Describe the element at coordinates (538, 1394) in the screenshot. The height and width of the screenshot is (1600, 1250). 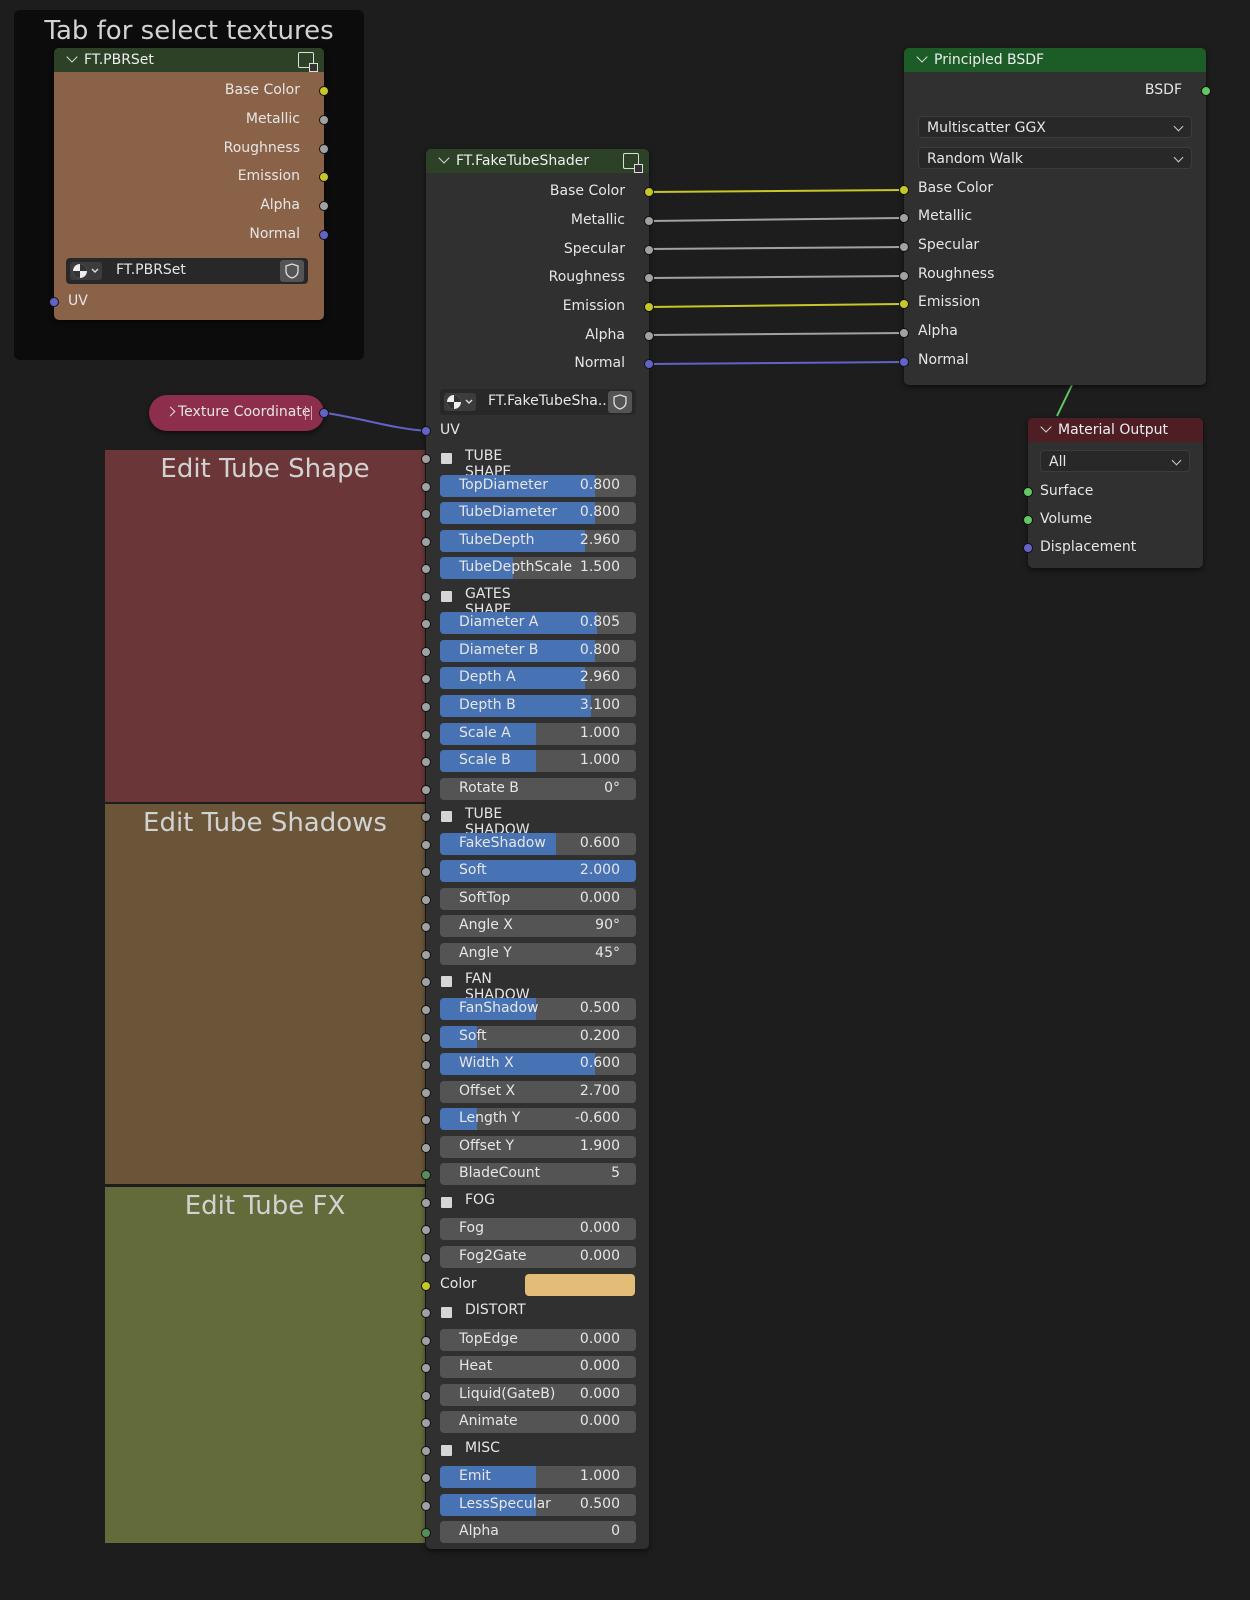
I see `field-distort-liquid-gateb: Liquid(GateB) 0.000` at that location.